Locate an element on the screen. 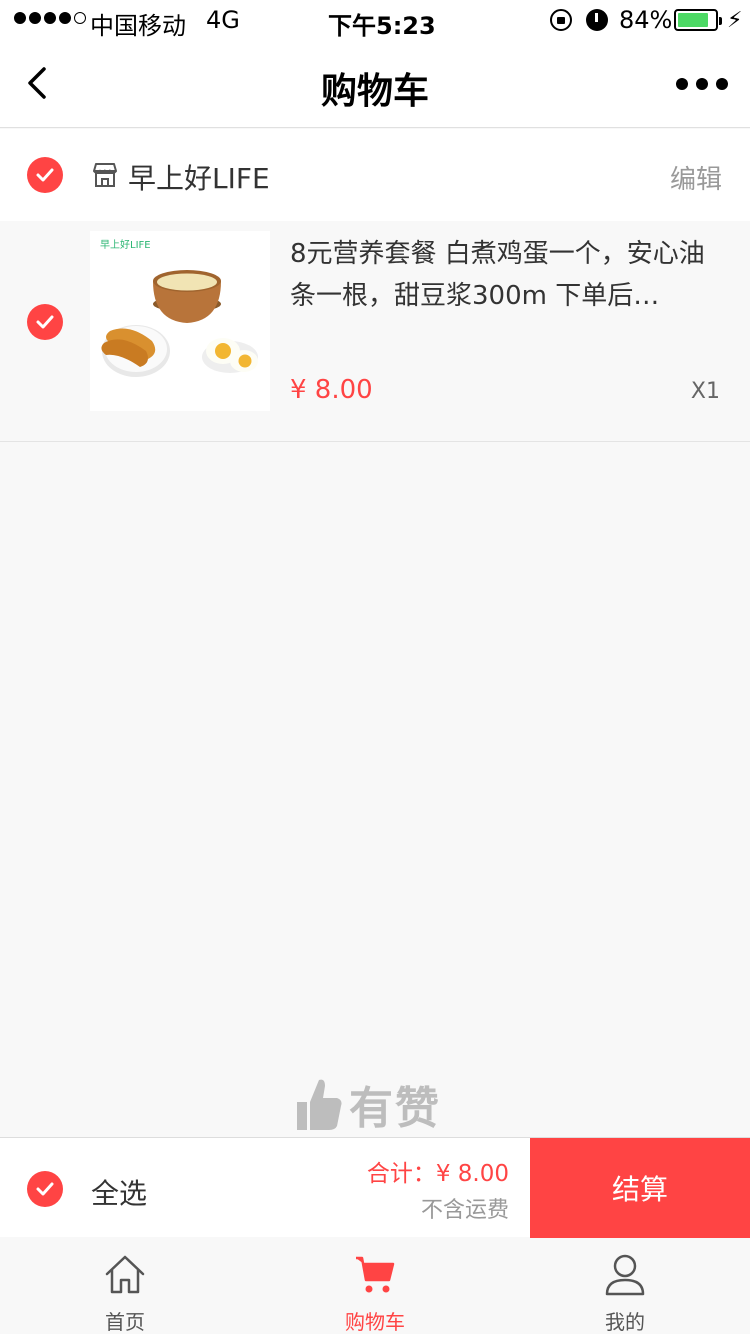 The image size is (750, 1334). order-total: 合计：¥ 8.00 is located at coordinates (437, 1174).